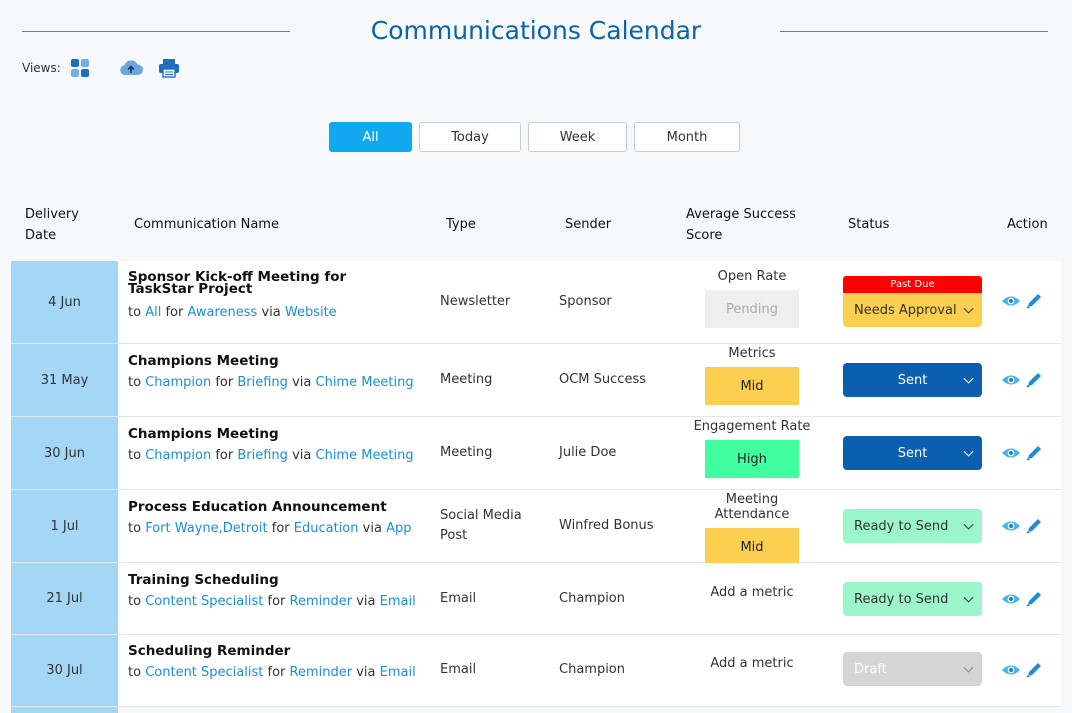 This screenshot has height=713, width=1072. I want to click on metric-label: Metrics, so click(752, 353).